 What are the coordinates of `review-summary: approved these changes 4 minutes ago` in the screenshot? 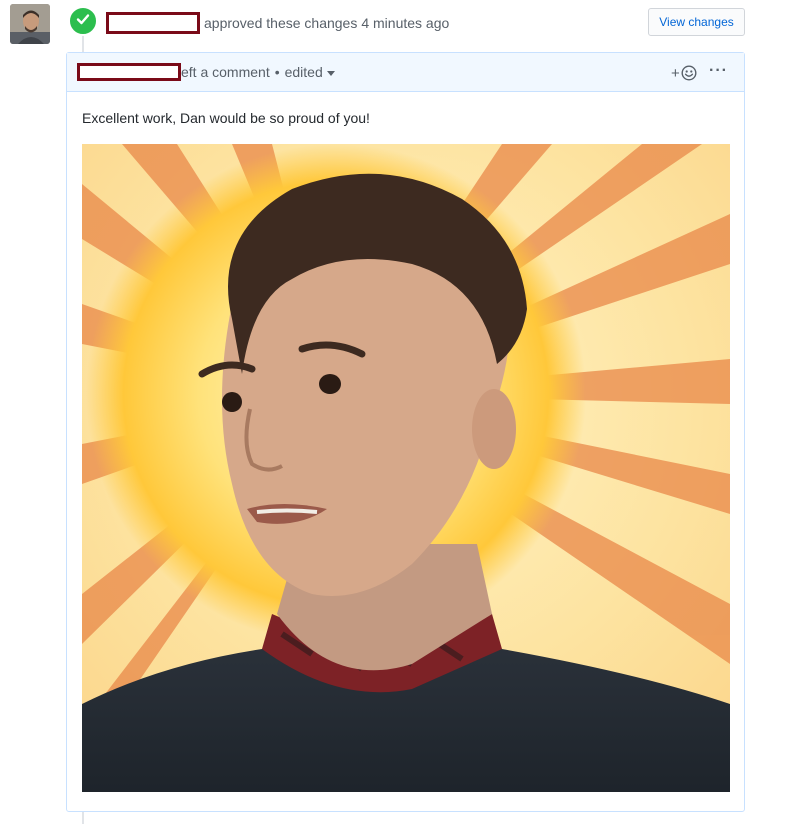 It's located at (277, 23).